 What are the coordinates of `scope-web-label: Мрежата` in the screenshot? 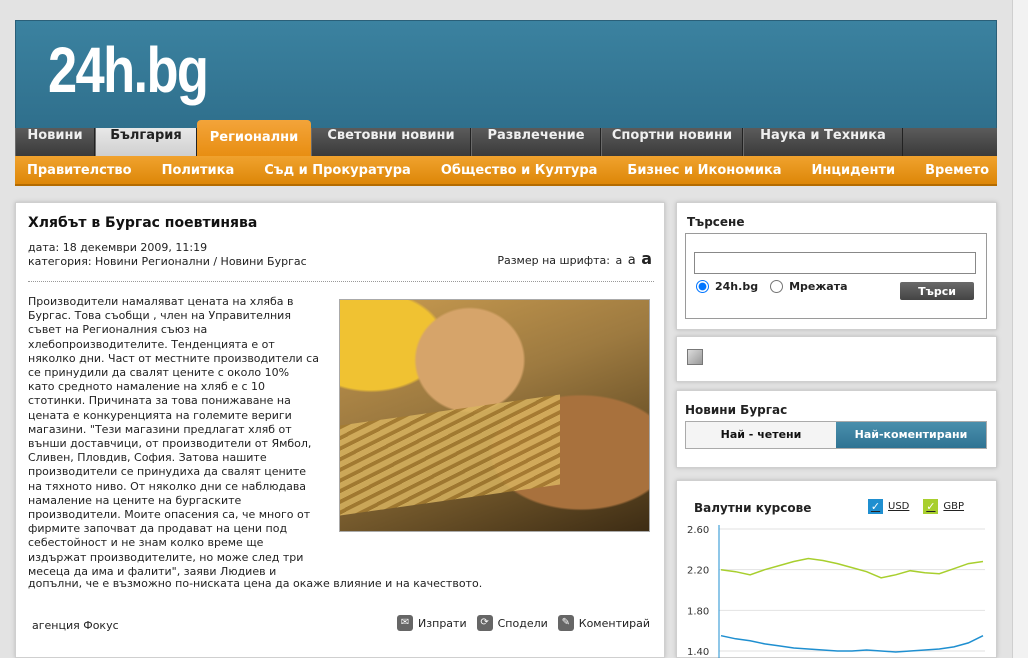 It's located at (818, 286).